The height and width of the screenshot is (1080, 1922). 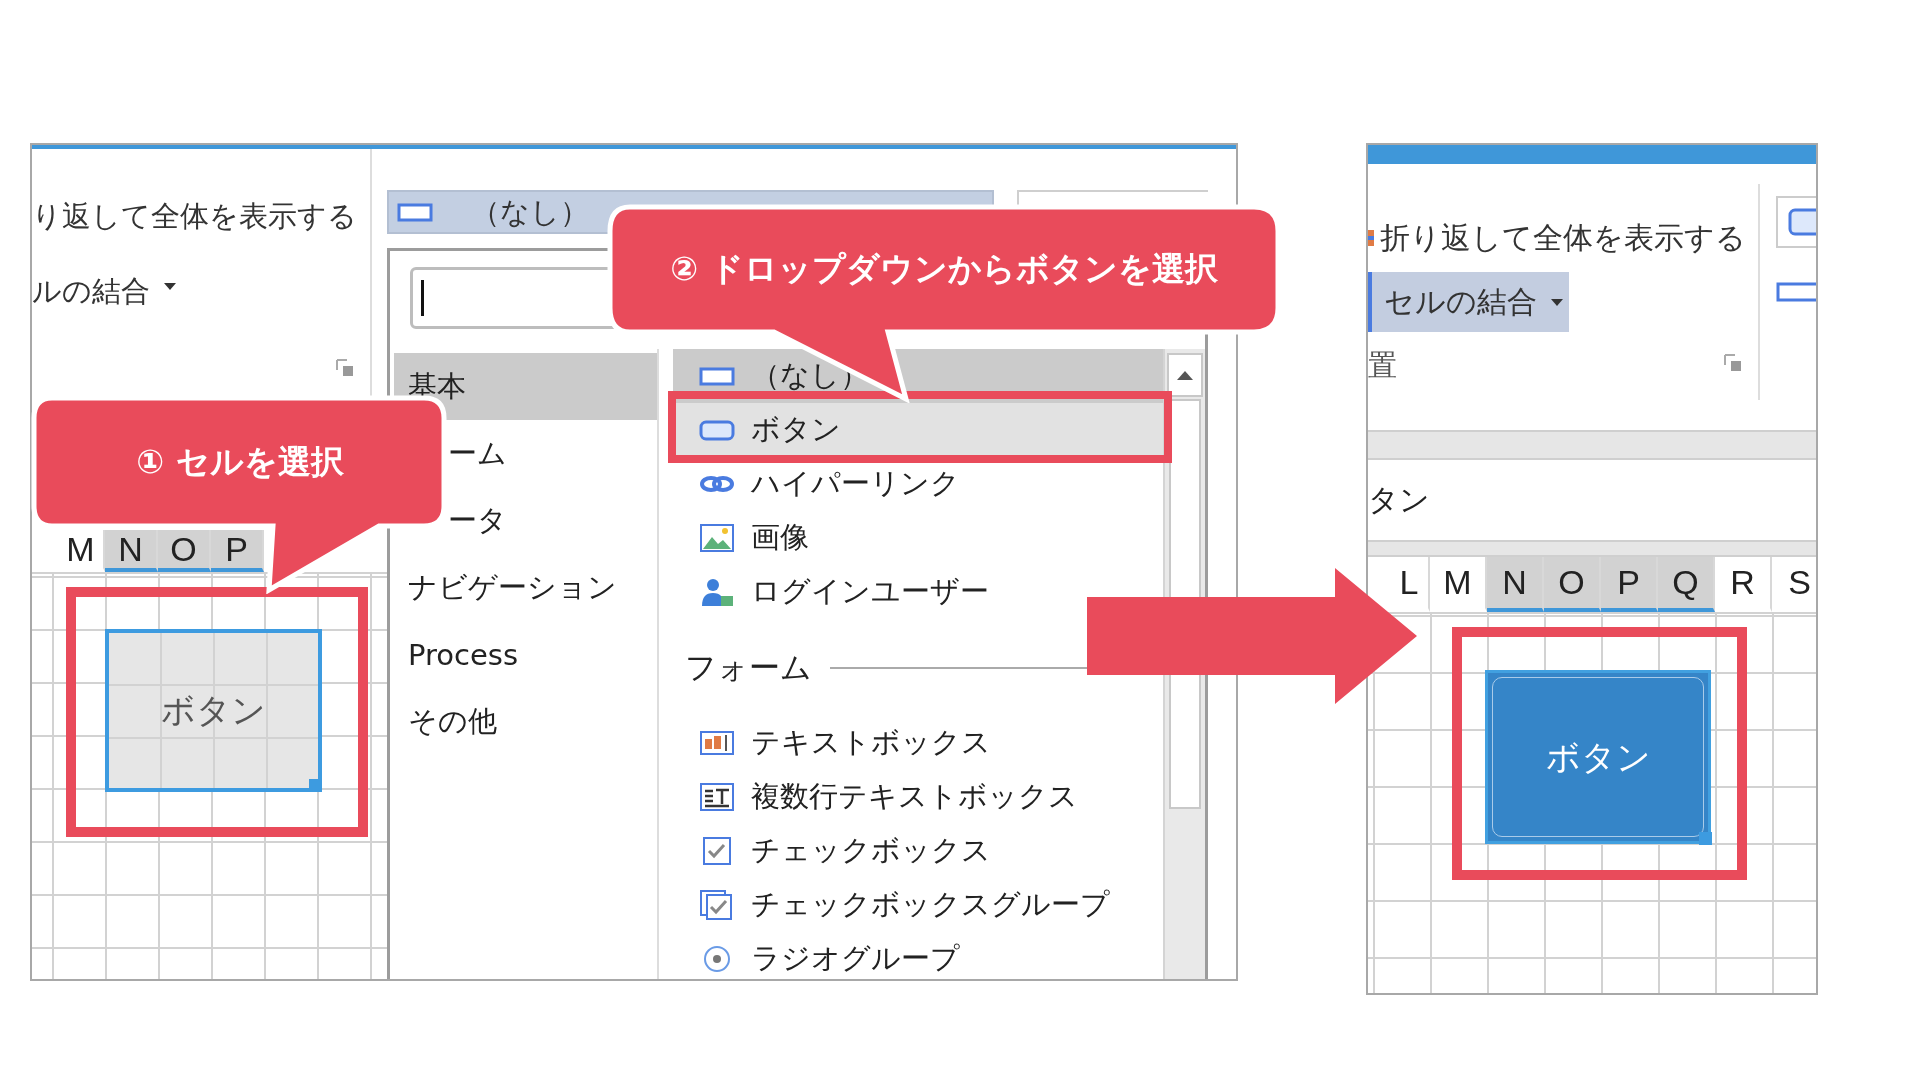 I want to click on cell-type-item: 画像, so click(x=918, y=538).